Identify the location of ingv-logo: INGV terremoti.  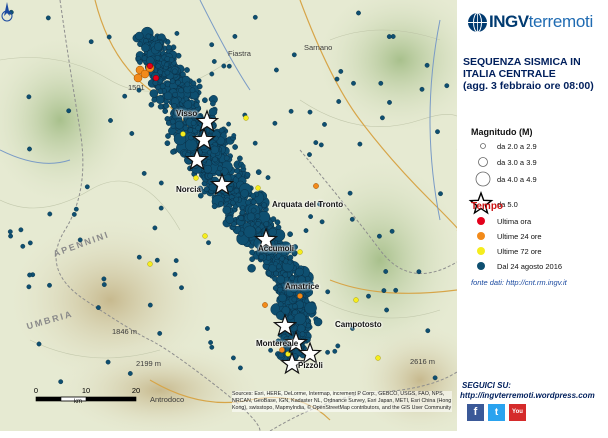
(530, 22).